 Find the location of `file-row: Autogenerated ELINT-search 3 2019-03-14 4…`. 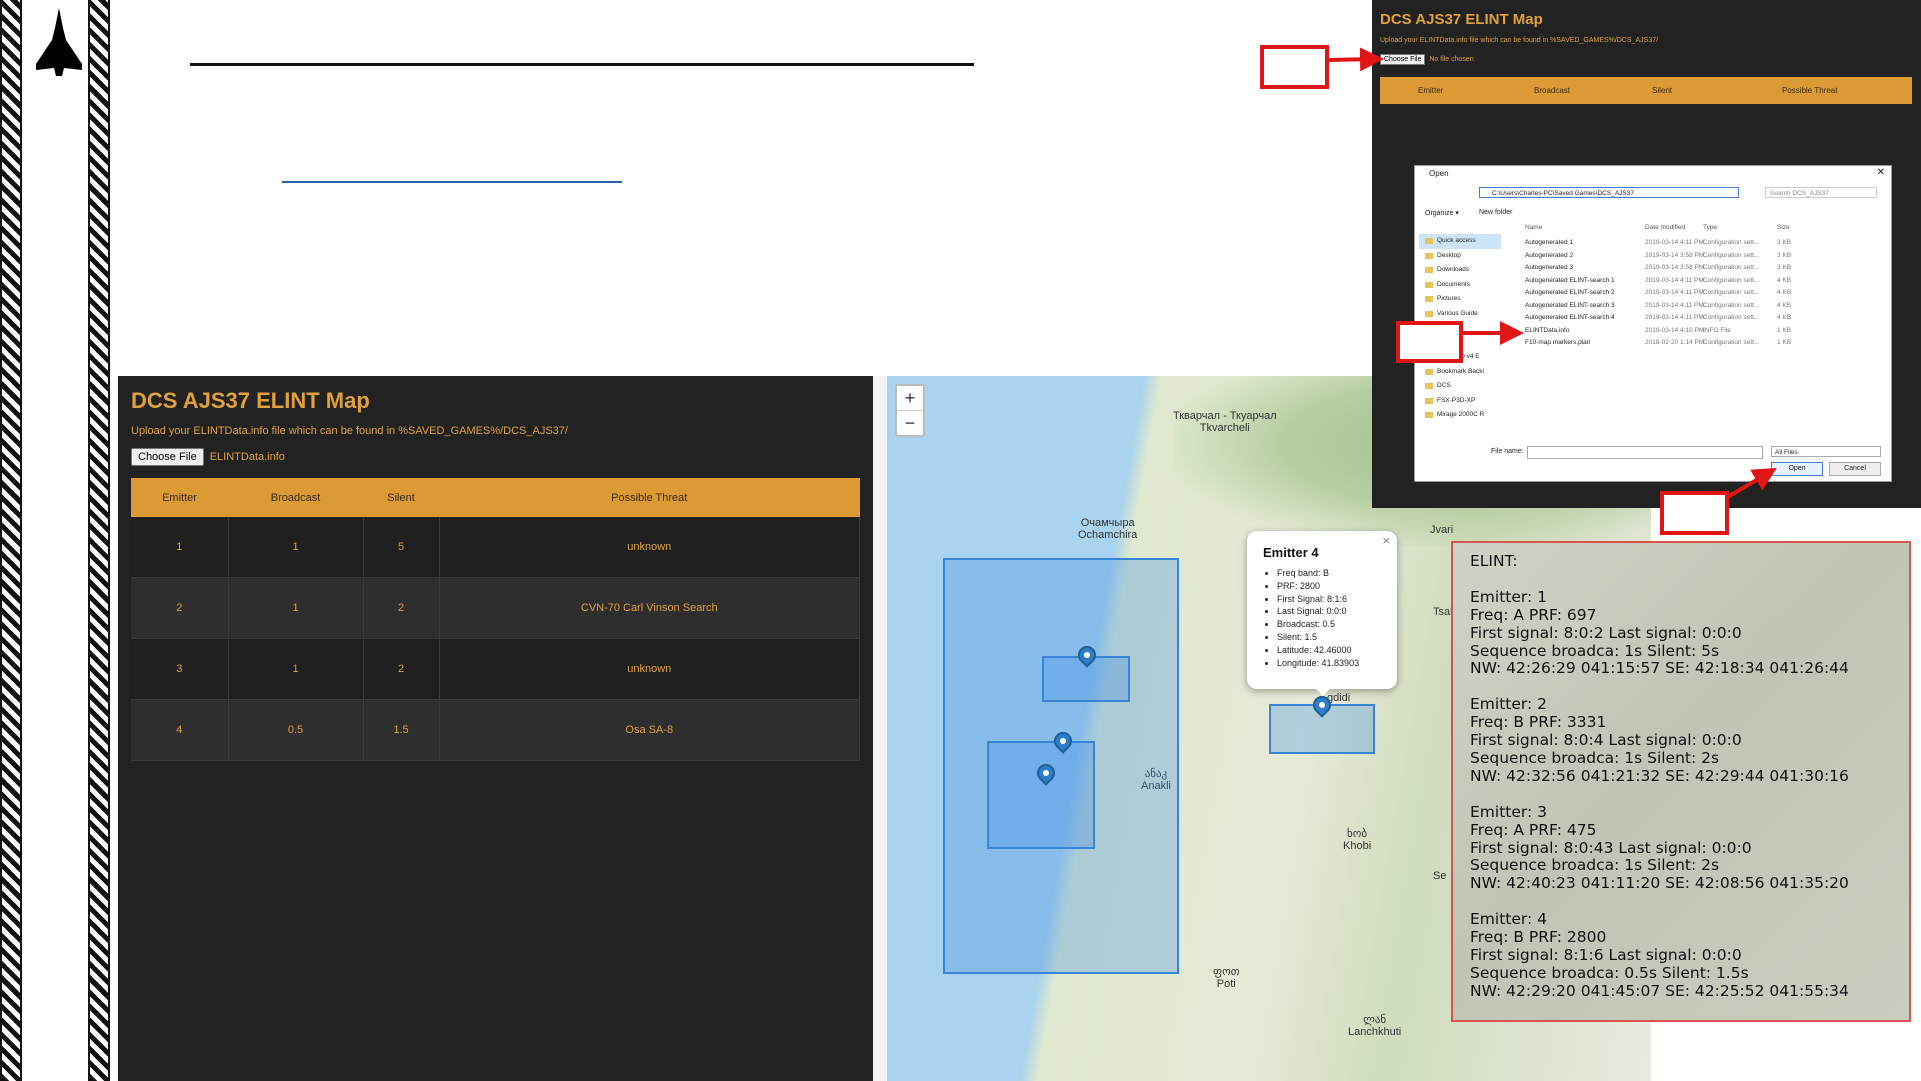

file-row: Autogenerated ELINT-search 3 2019-03-14 4… is located at coordinates (1701, 306).